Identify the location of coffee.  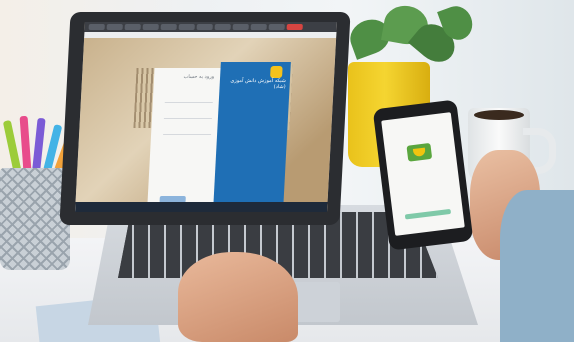
(499, 115).